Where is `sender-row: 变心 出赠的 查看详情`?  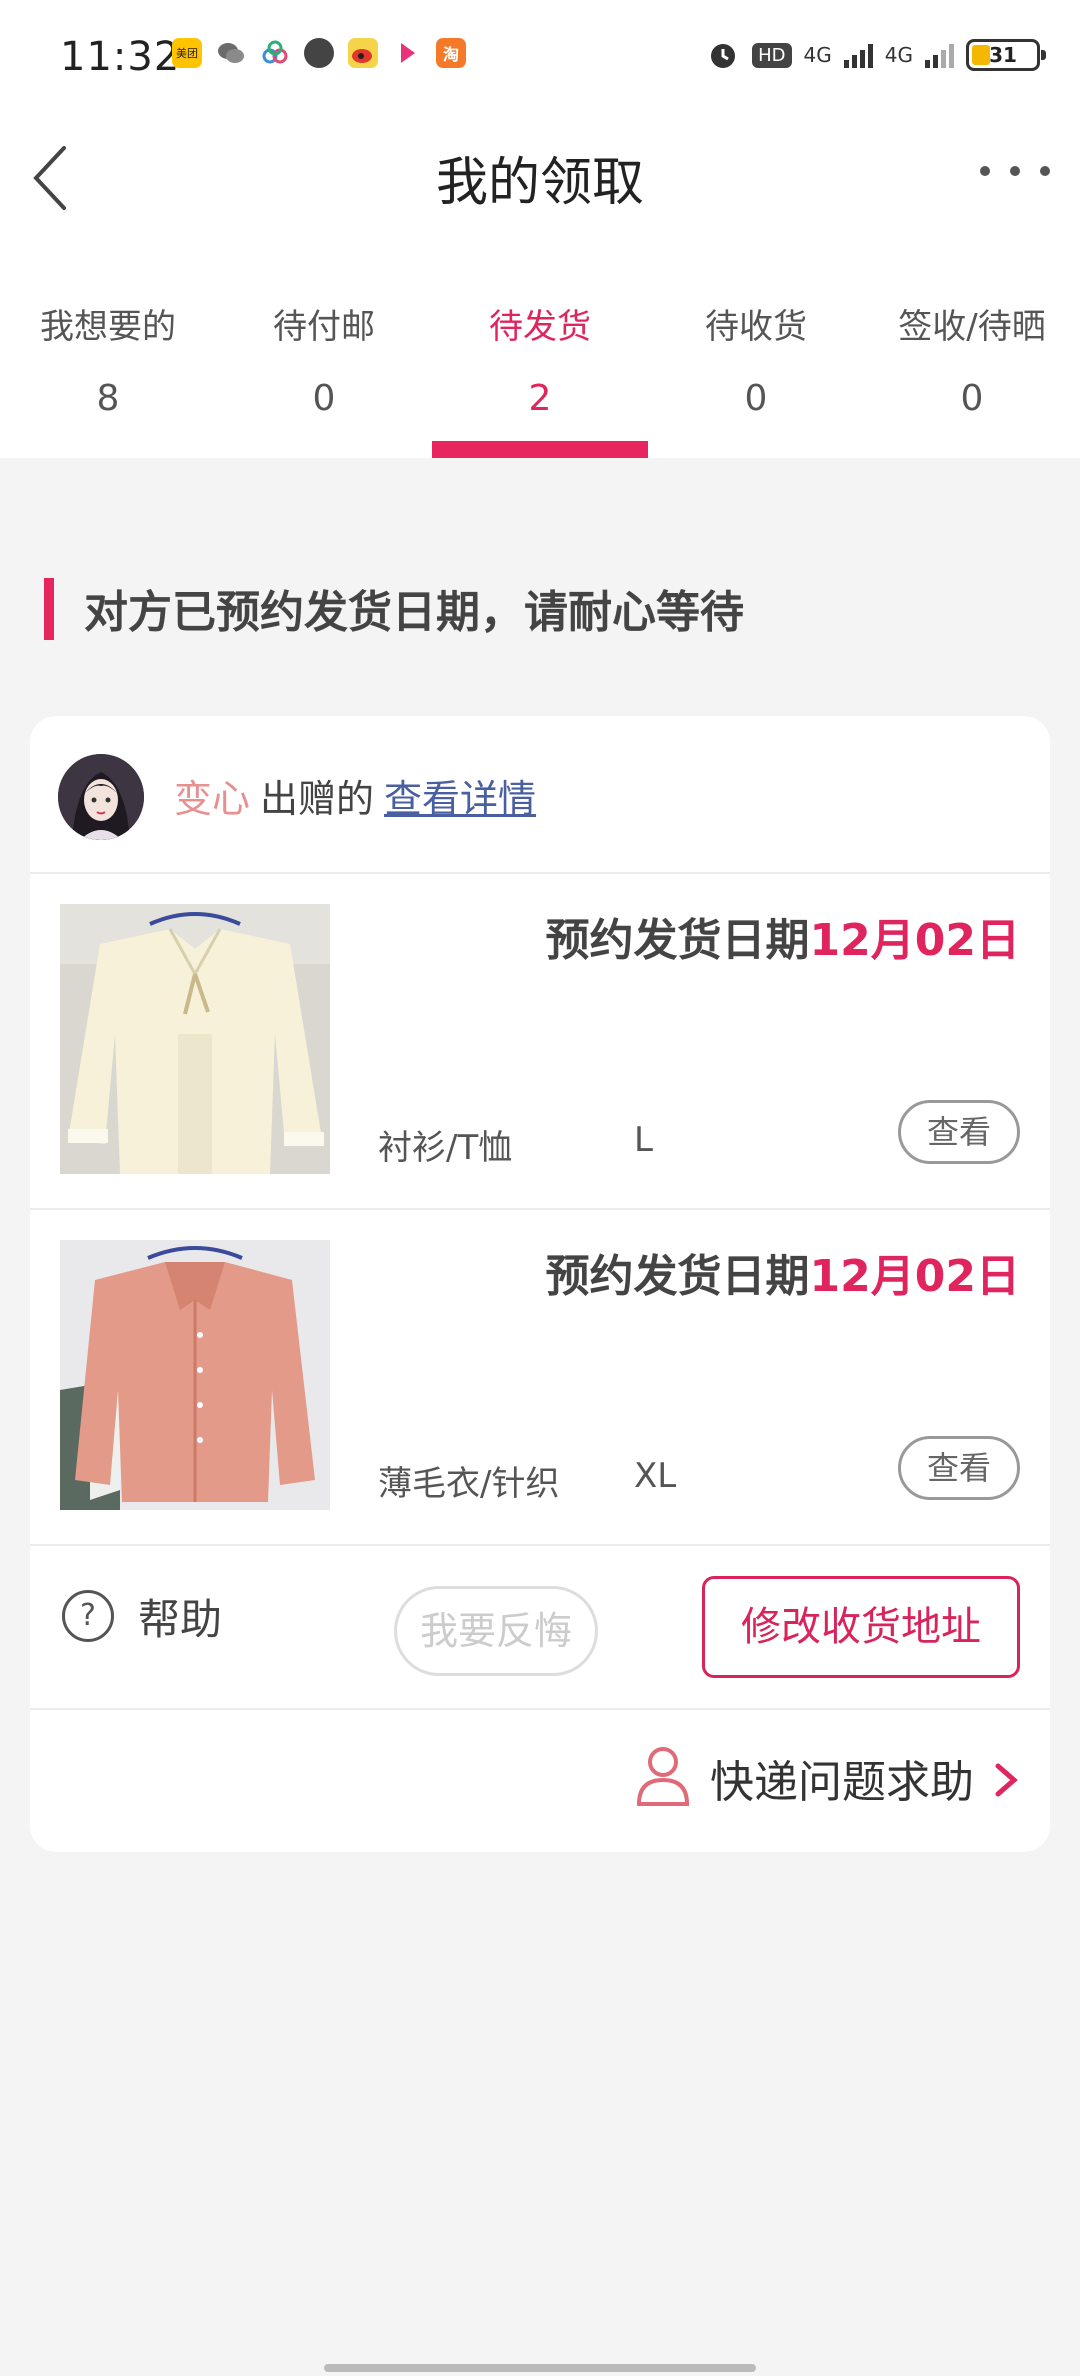
sender-row: 变心 出赠的 查看详情 is located at coordinates (540, 794).